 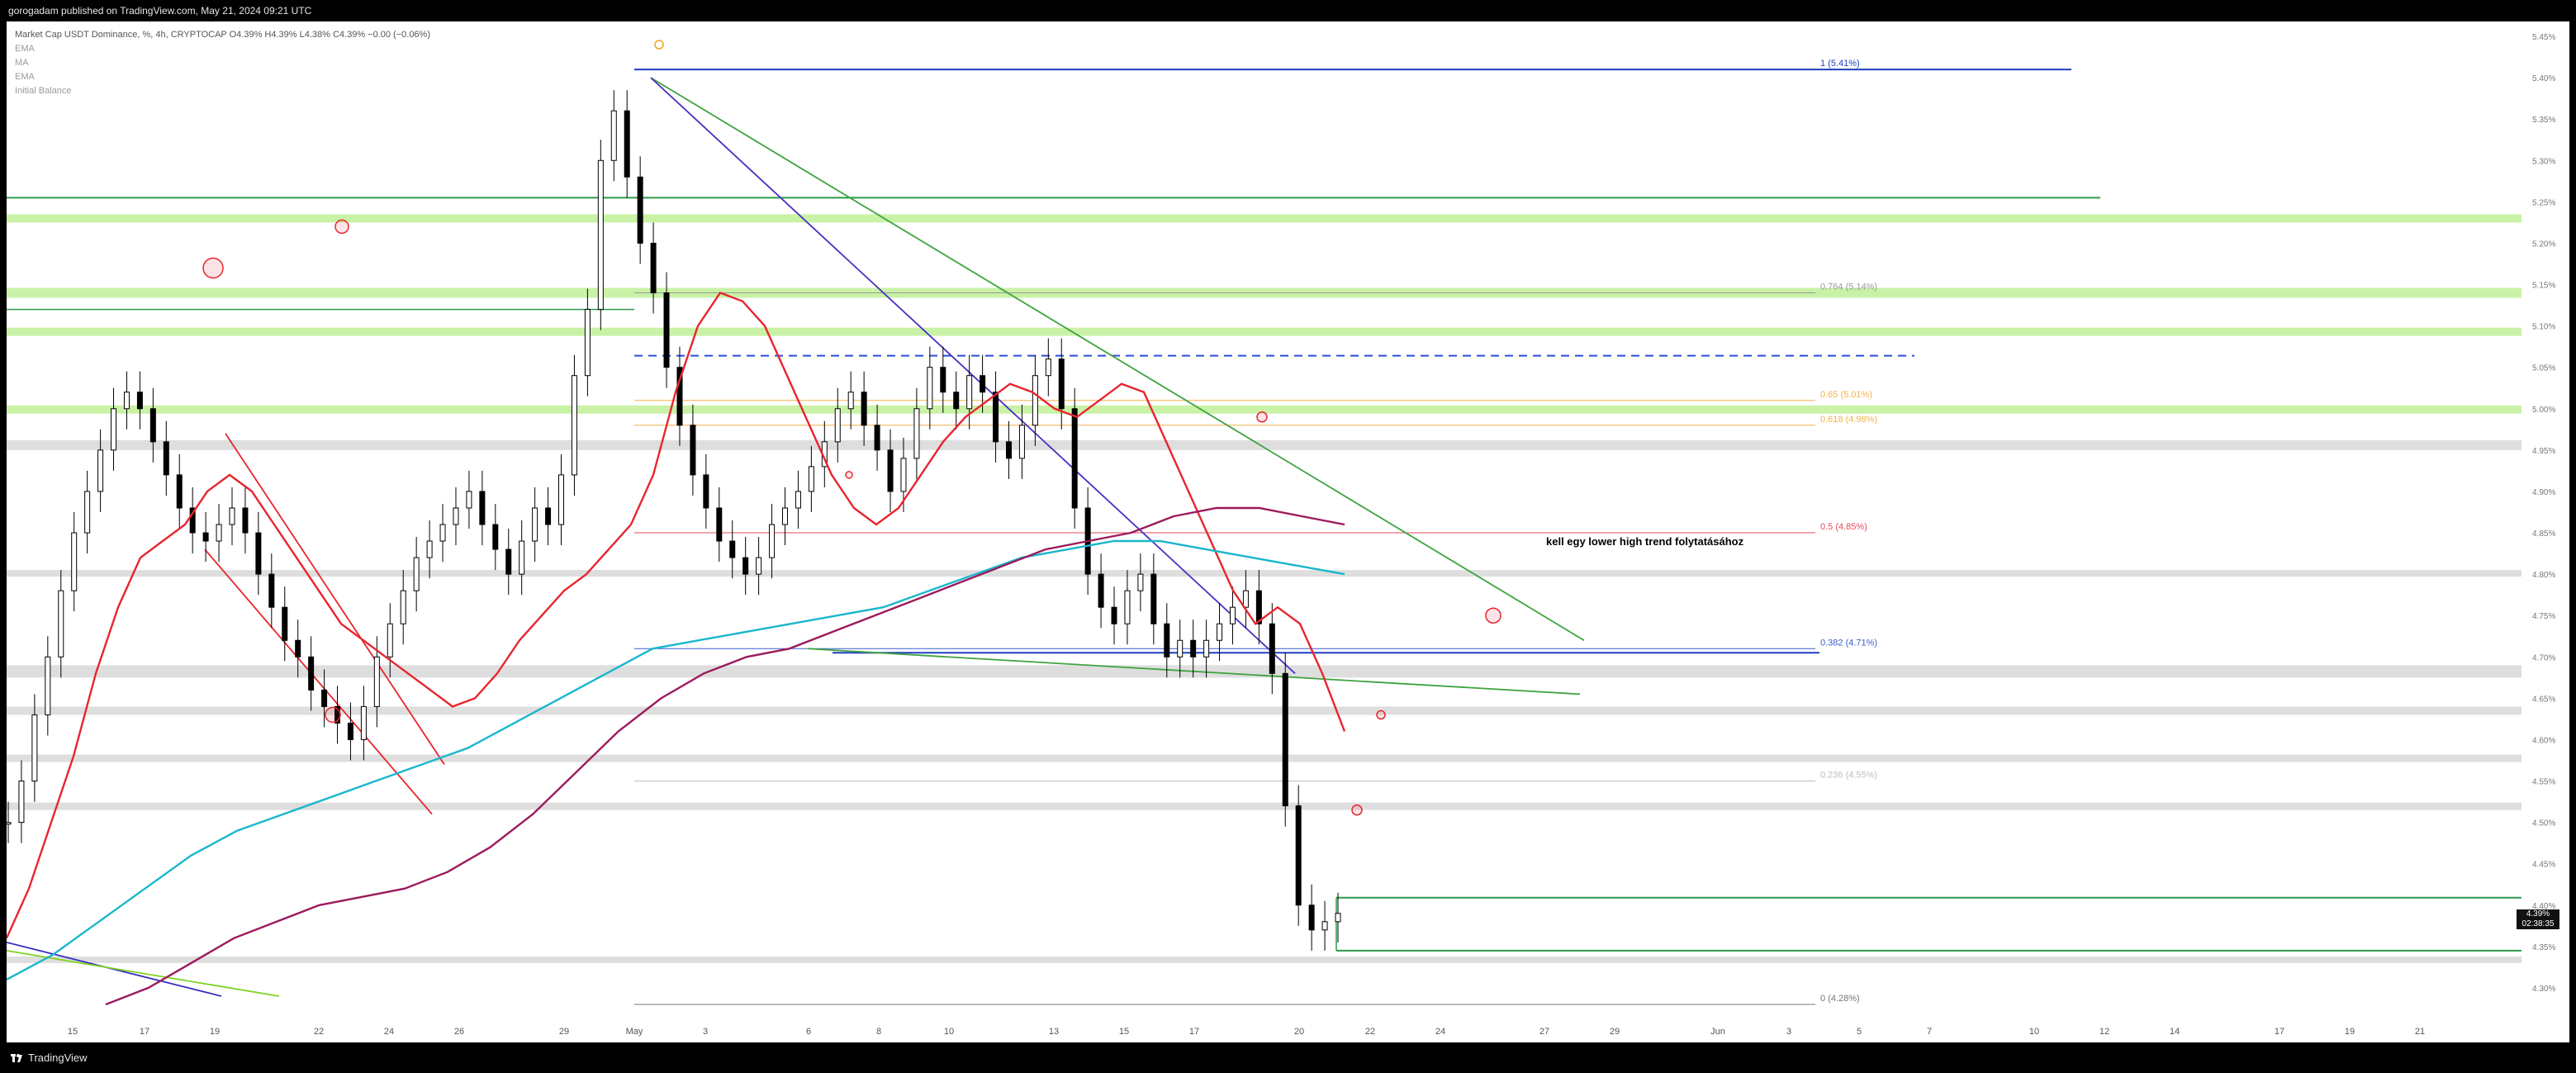 I want to click on x-tick-label: 27, so click(x=1544, y=1032).